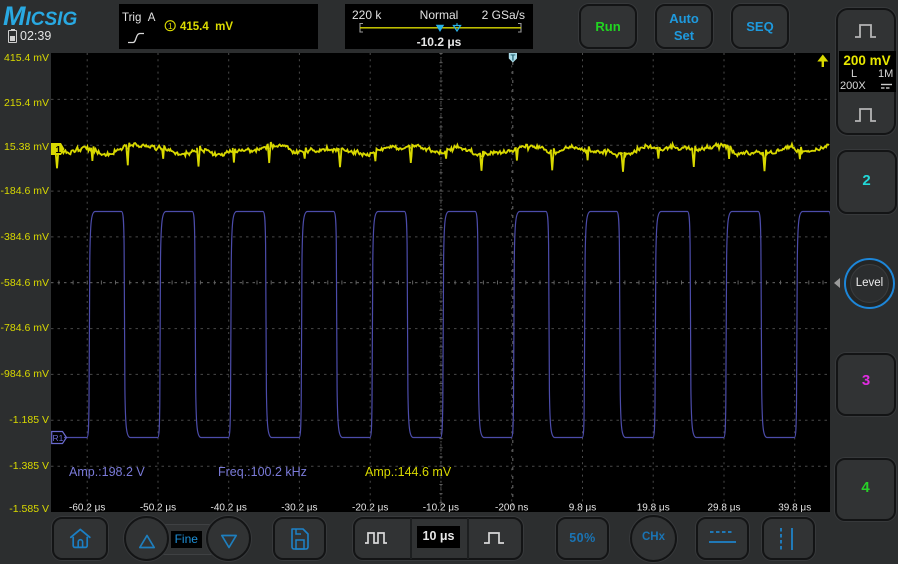 The image size is (898, 564). Describe the element at coordinates (512, 58) in the screenshot. I see `svg-text: T` at that location.